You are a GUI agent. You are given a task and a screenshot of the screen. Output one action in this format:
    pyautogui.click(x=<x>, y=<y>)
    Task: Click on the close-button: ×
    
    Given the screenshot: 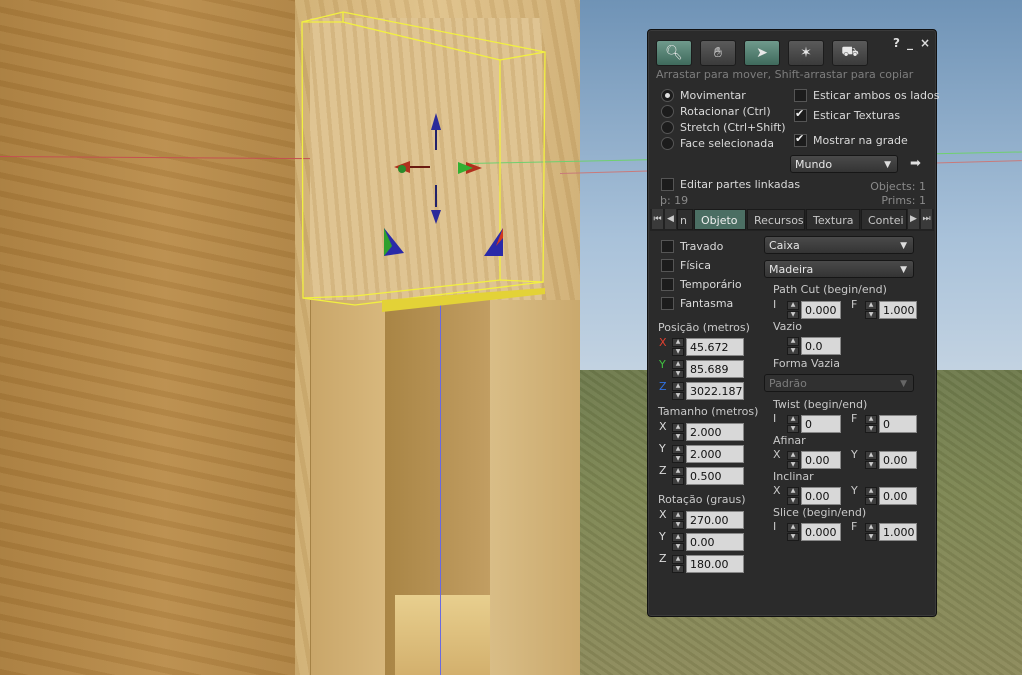 What is the action you would take?
    pyautogui.click(x=925, y=43)
    